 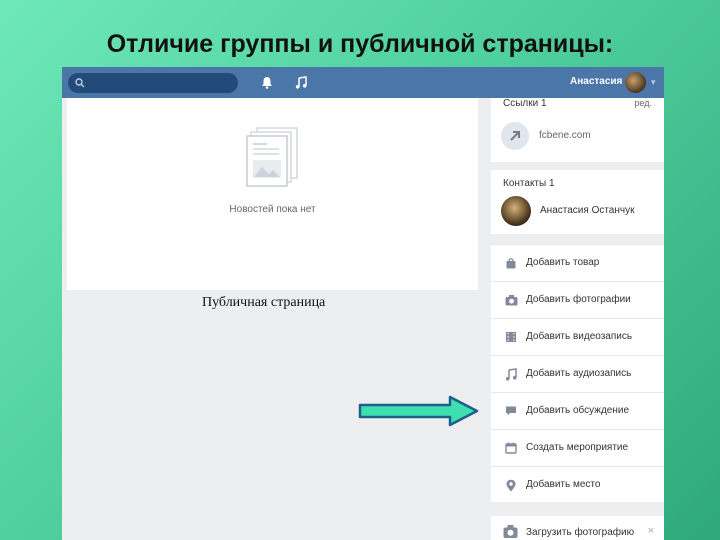 What do you see at coordinates (511, 337) in the screenshot?
I see `film-icon` at bounding box center [511, 337].